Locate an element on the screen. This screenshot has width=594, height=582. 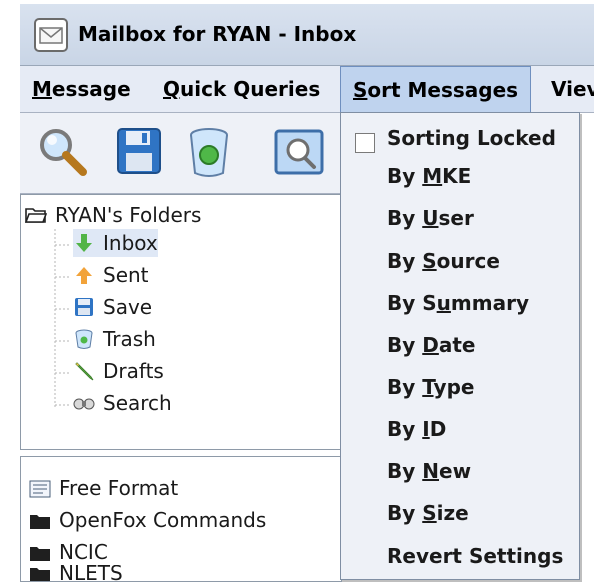
menu-text: ype is located at coordinates (454, 387).